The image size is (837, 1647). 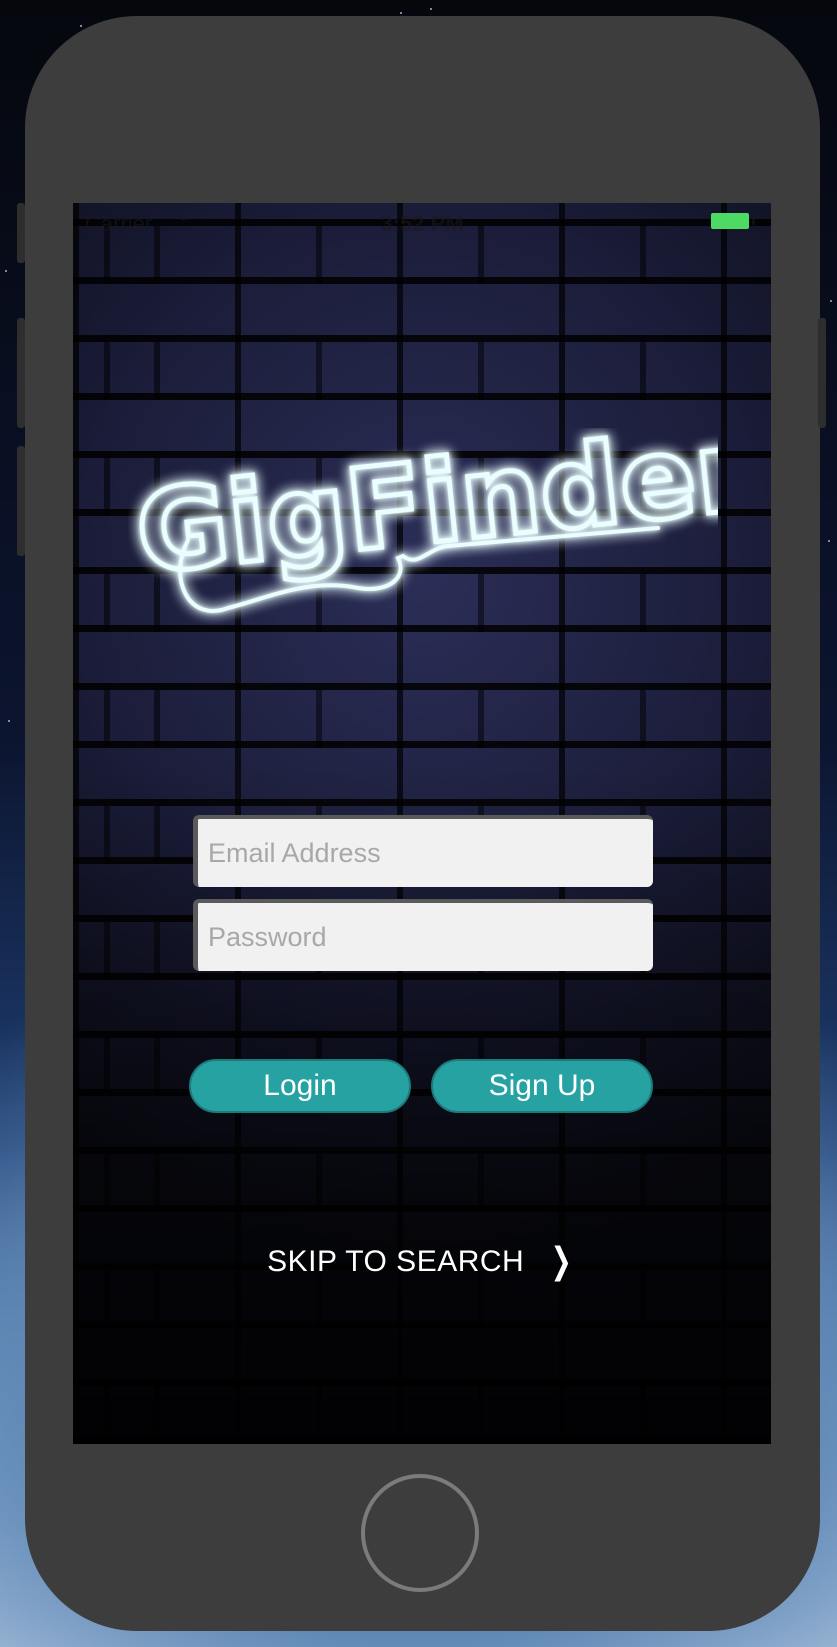 I want to click on status-time: 3:52 PM, so click(x=422, y=223).